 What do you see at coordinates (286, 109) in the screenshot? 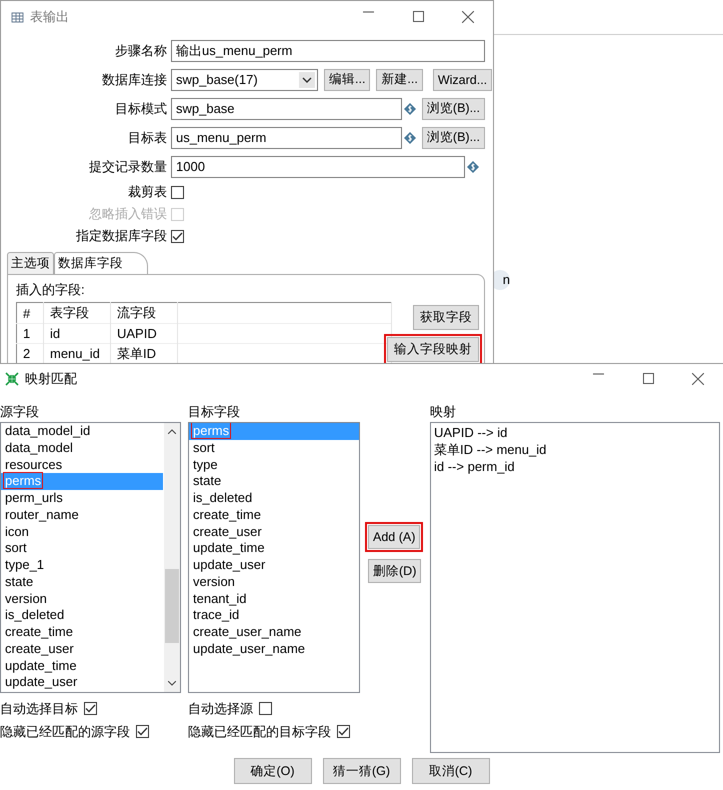
I see `text-field: swp_base` at bounding box center [286, 109].